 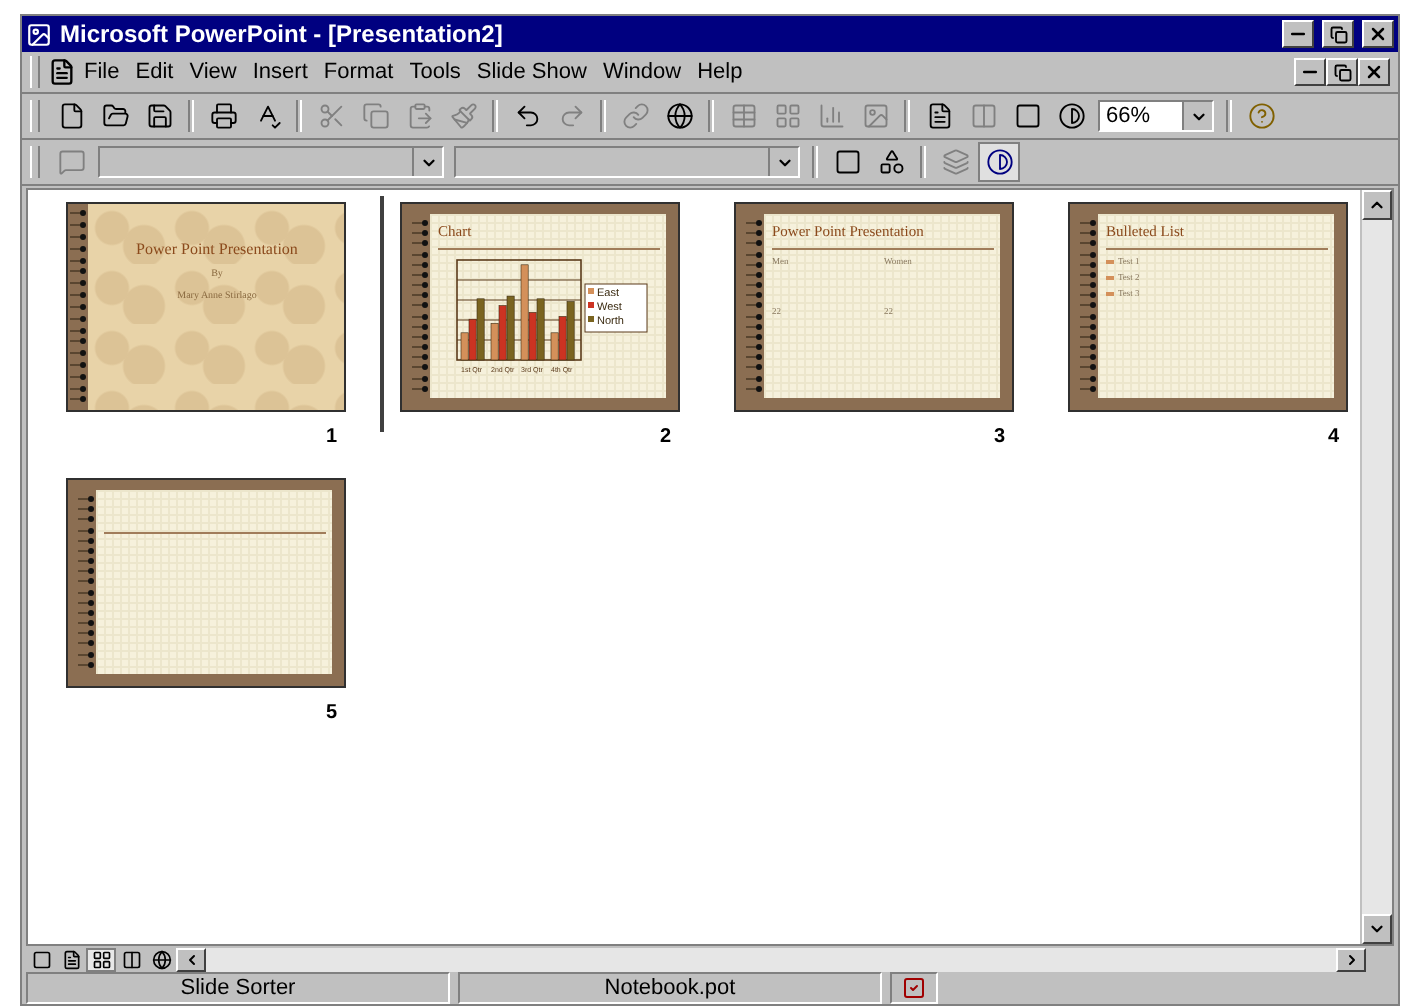 I want to click on menu-item: Window, so click(x=642, y=72).